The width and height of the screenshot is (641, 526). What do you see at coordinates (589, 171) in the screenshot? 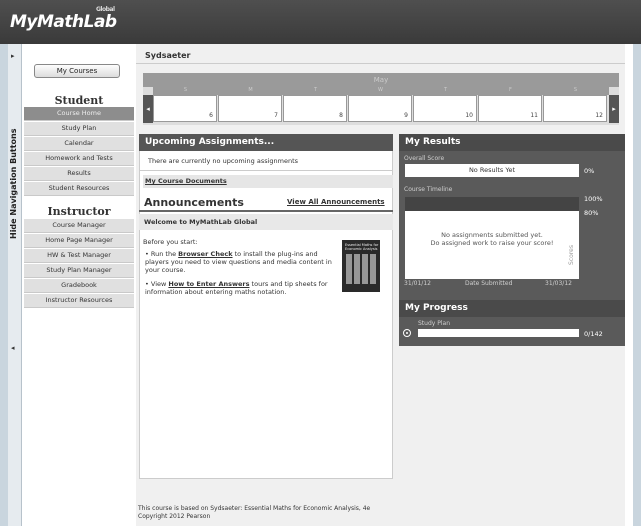
I see `overall-score-percent: 0%` at bounding box center [589, 171].